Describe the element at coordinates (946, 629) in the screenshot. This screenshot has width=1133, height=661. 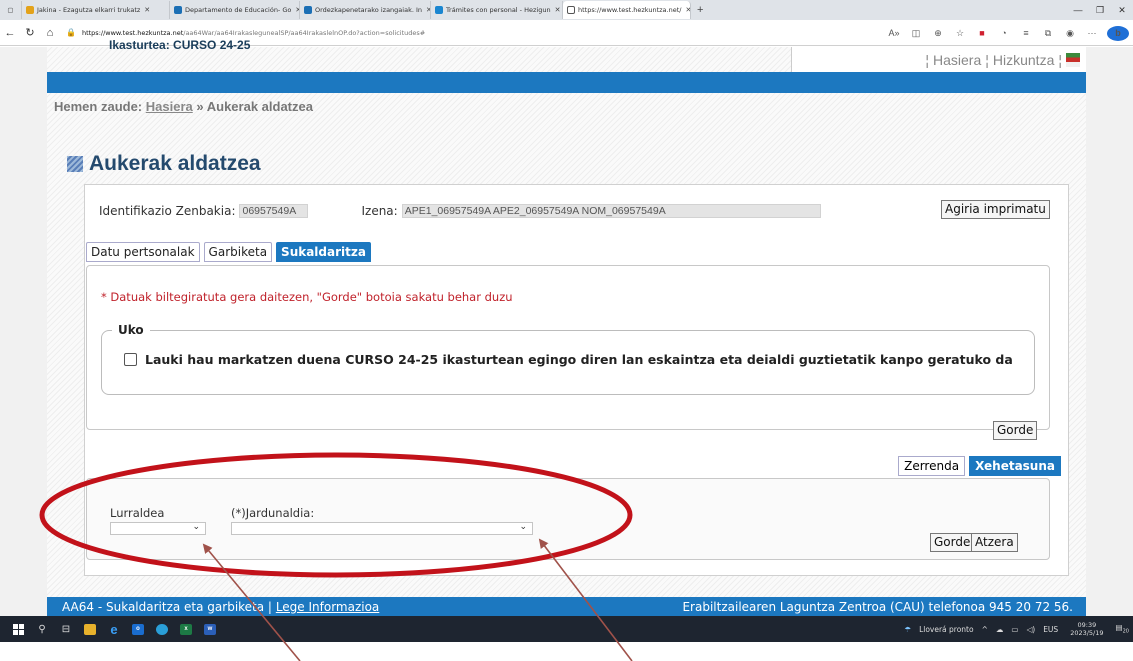
I see `weather-text: Lloverá pronto` at that location.